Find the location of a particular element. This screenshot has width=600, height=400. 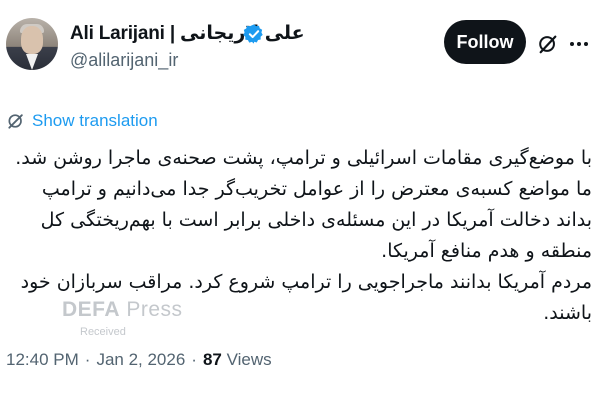

tweet-date: Jan 2, 2026 is located at coordinates (140, 359).